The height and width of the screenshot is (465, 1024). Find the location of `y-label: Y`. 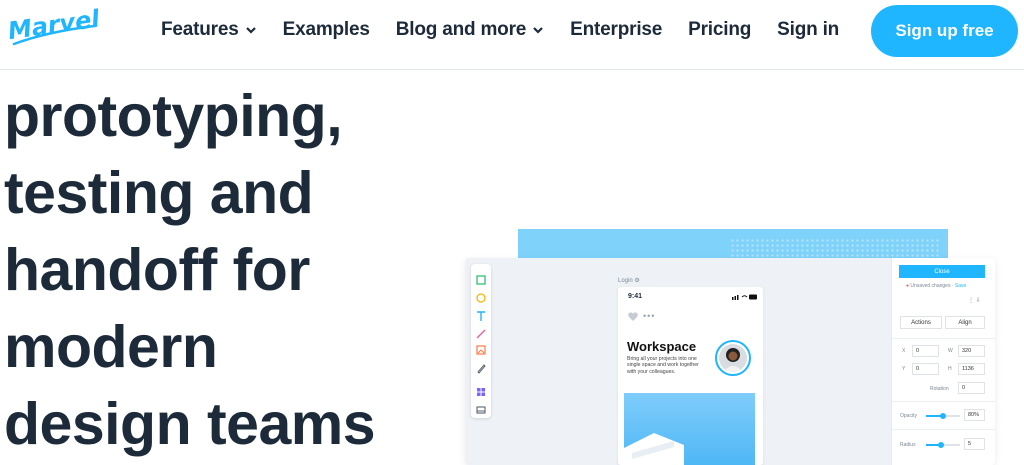

y-label: Y is located at coordinates (904, 369).